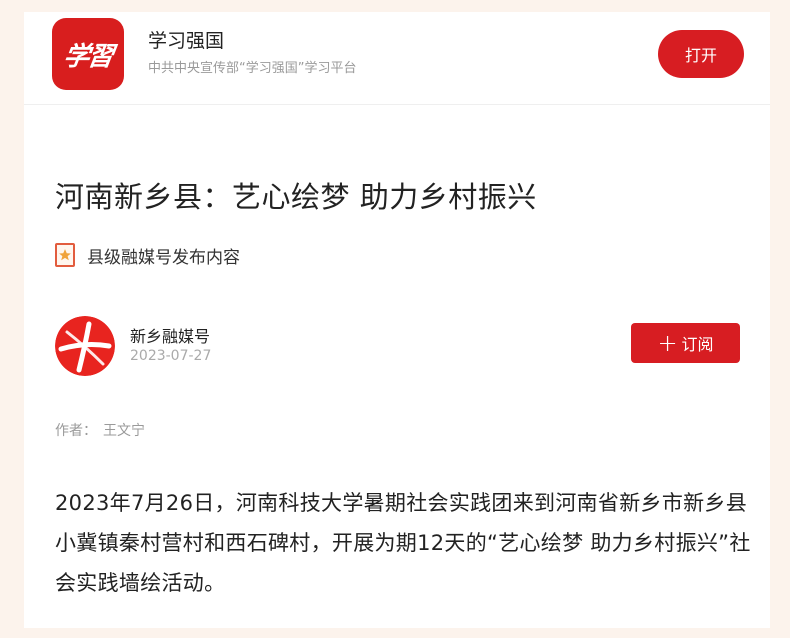 Image resolution: width=790 pixels, height=638 pixels. I want to click on app-logo-text: 学習, so click(87, 56).